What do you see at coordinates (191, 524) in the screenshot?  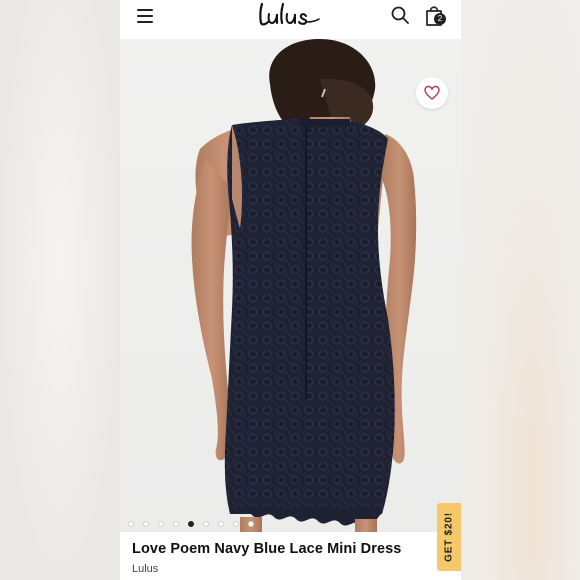 I see `gallery-dot-active` at bounding box center [191, 524].